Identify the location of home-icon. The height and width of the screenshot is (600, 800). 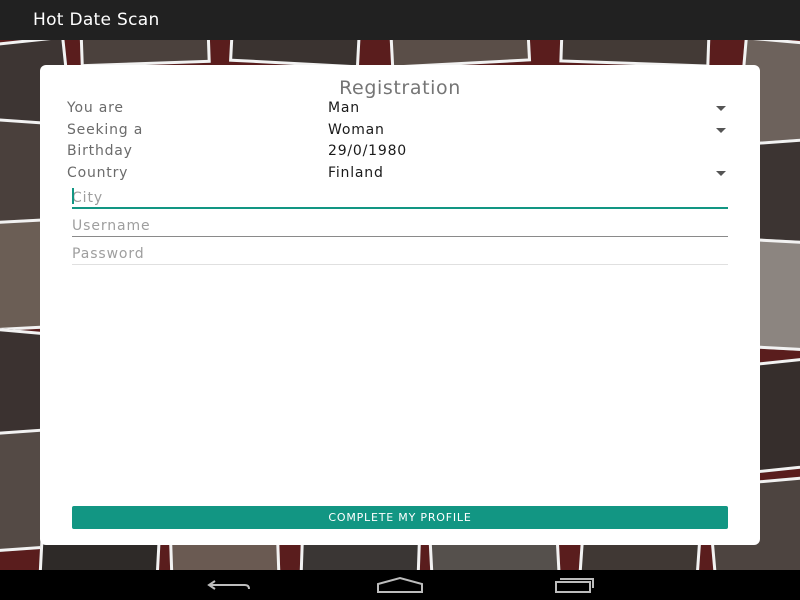
(400, 584).